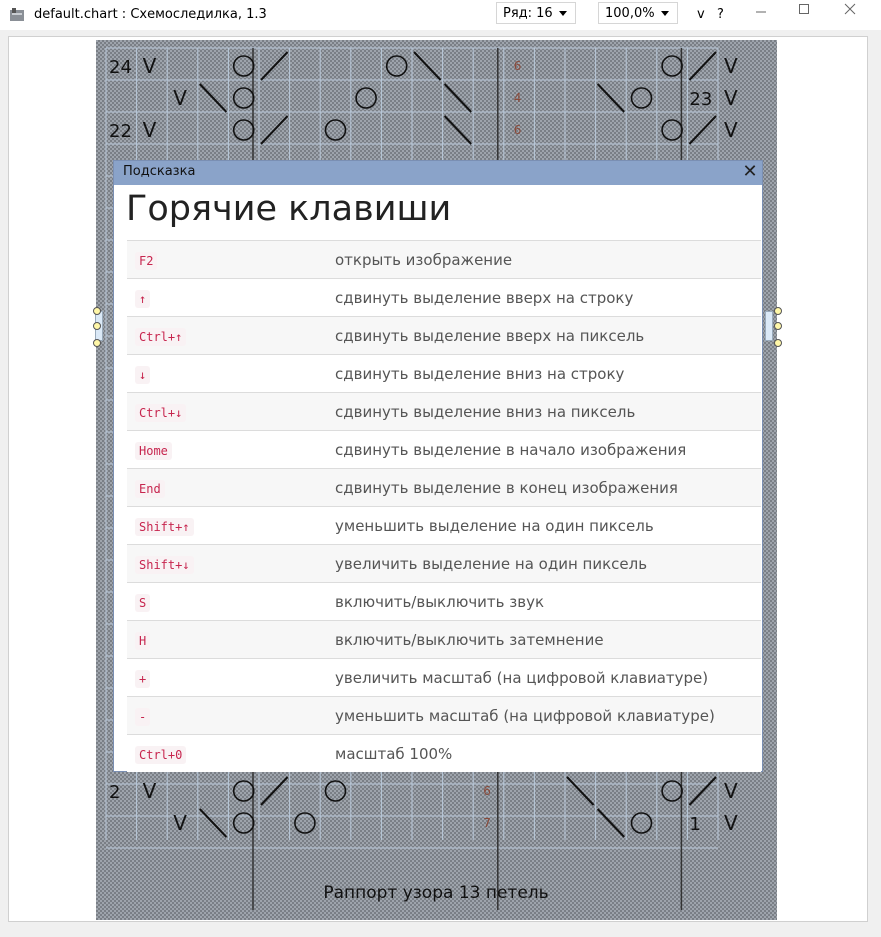 This screenshot has width=881, height=937. What do you see at coordinates (161, 755) in the screenshot?
I see `hotkey-key: Ctrl+0` at bounding box center [161, 755].